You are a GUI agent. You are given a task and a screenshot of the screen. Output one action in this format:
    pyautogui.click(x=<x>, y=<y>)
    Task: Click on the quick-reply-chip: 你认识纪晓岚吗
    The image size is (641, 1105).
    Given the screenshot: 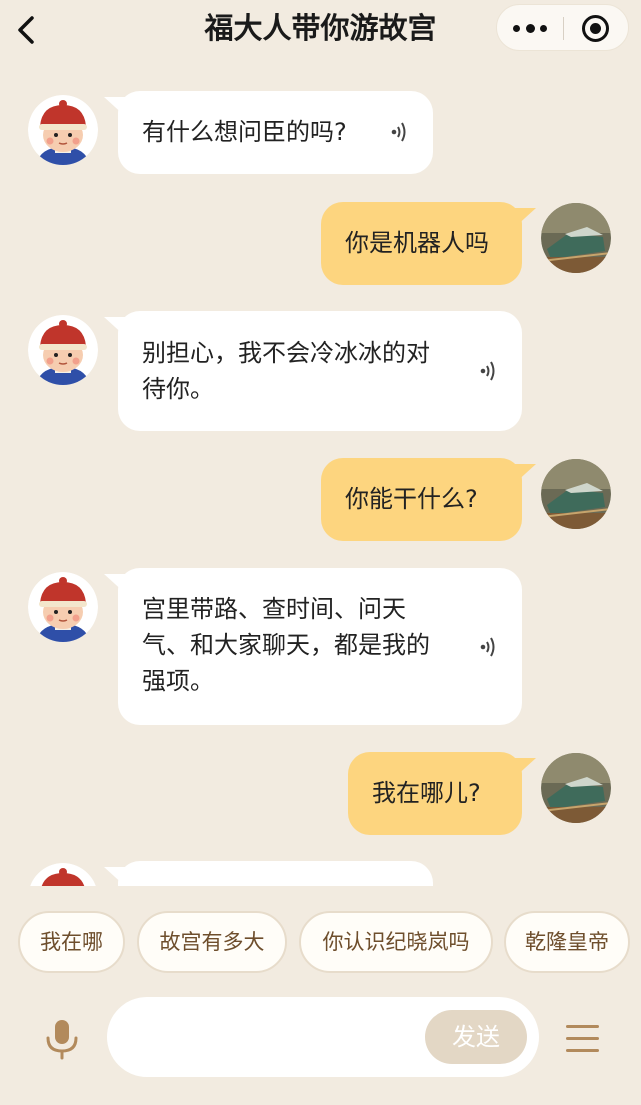 What is the action you would take?
    pyautogui.click(x=396, y=942)
    